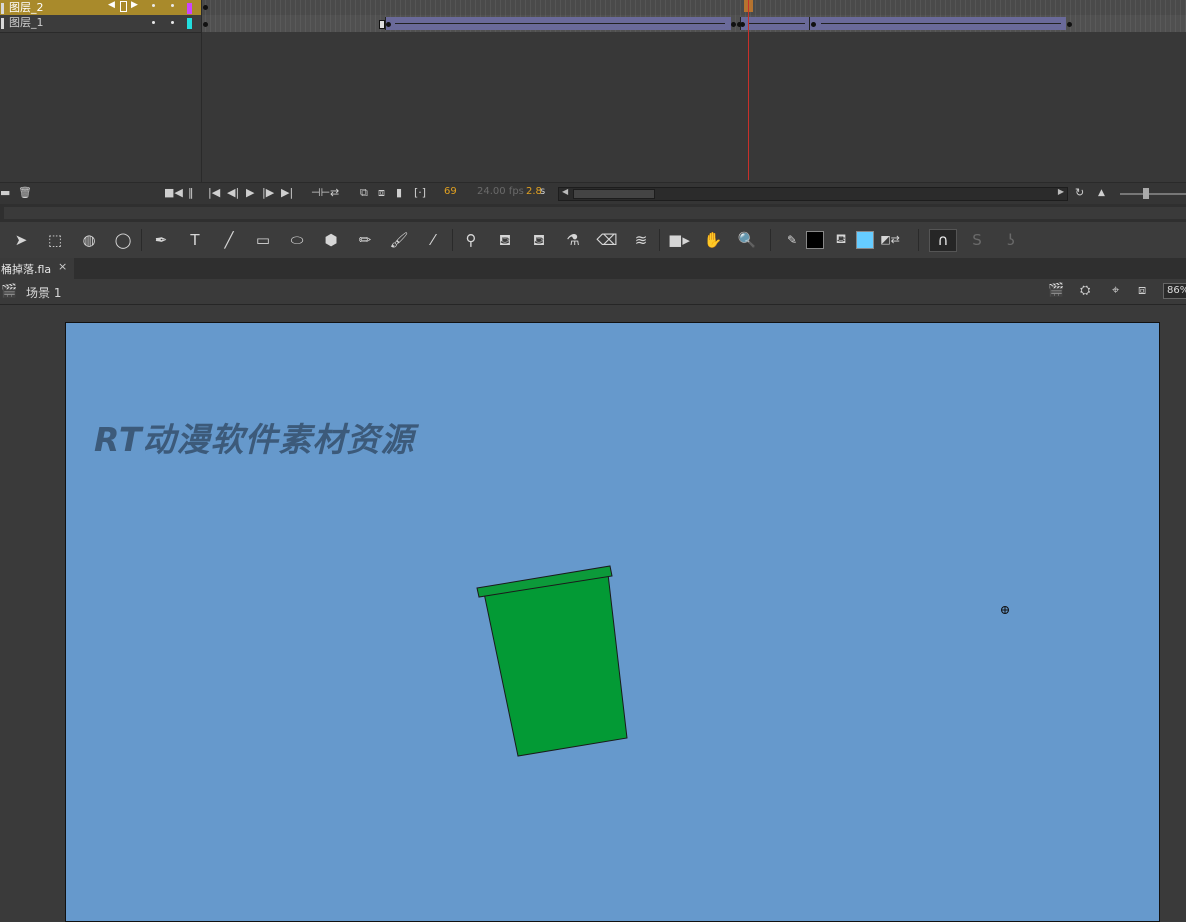  What do you see at coordinates (201, 91) in the screenshot?
I see `timeline-divider` at bounding box center [201, 91].